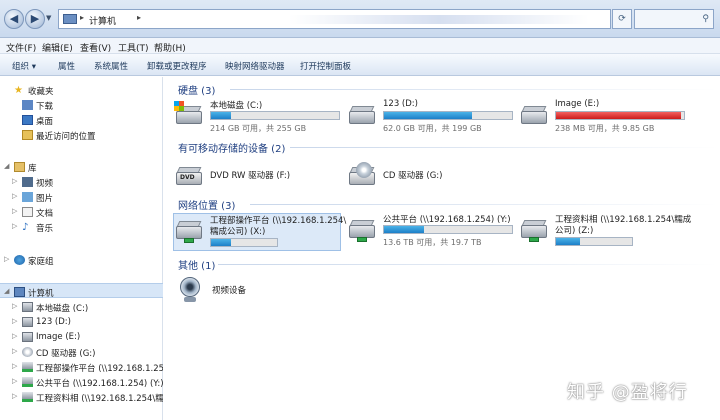 The width and height of the screenshot is (720, 420). What do you see at coordinates (431, 118) in the screenshot?
I see `drive-d: 123 (D:) 62.0 GB 可用，共 199 GB` at bounding box center [431, 118].